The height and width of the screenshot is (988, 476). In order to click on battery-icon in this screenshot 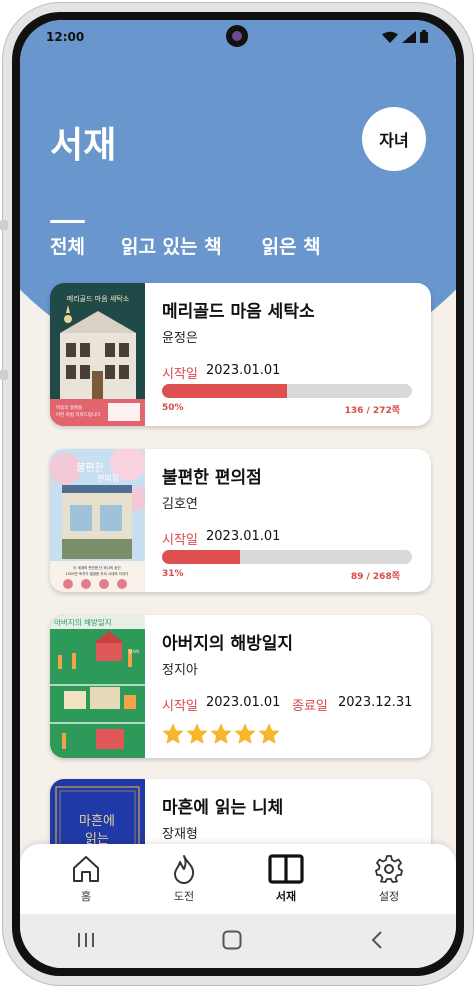, I will do `click(424, 36)`.